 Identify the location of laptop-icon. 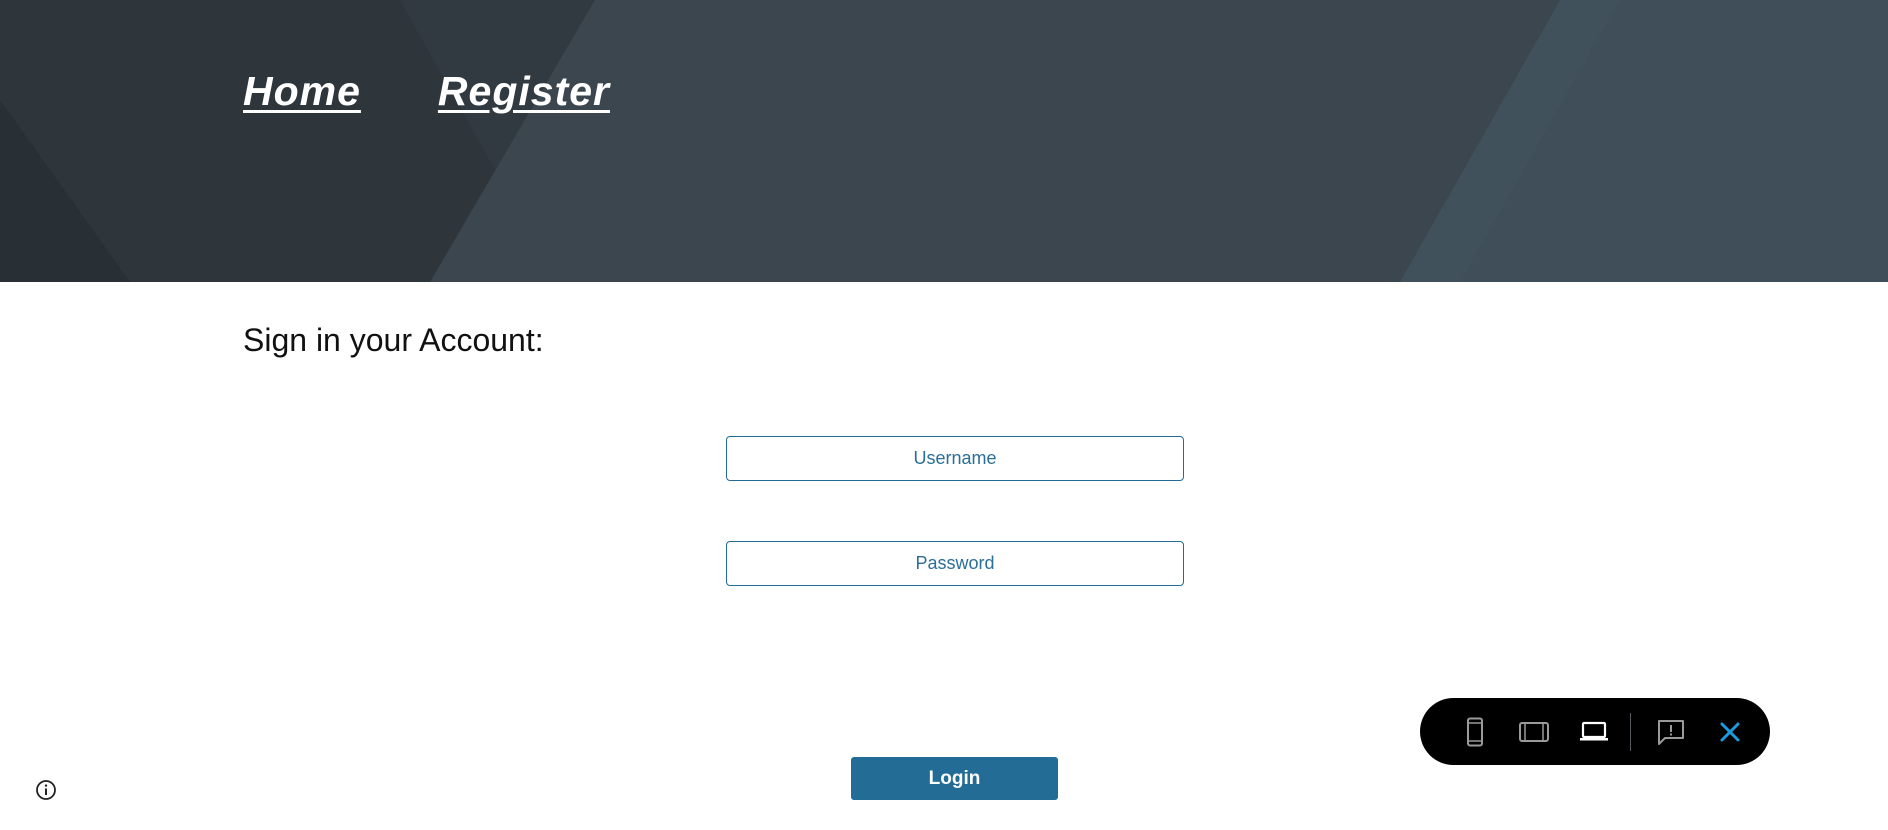
(1594, 730).